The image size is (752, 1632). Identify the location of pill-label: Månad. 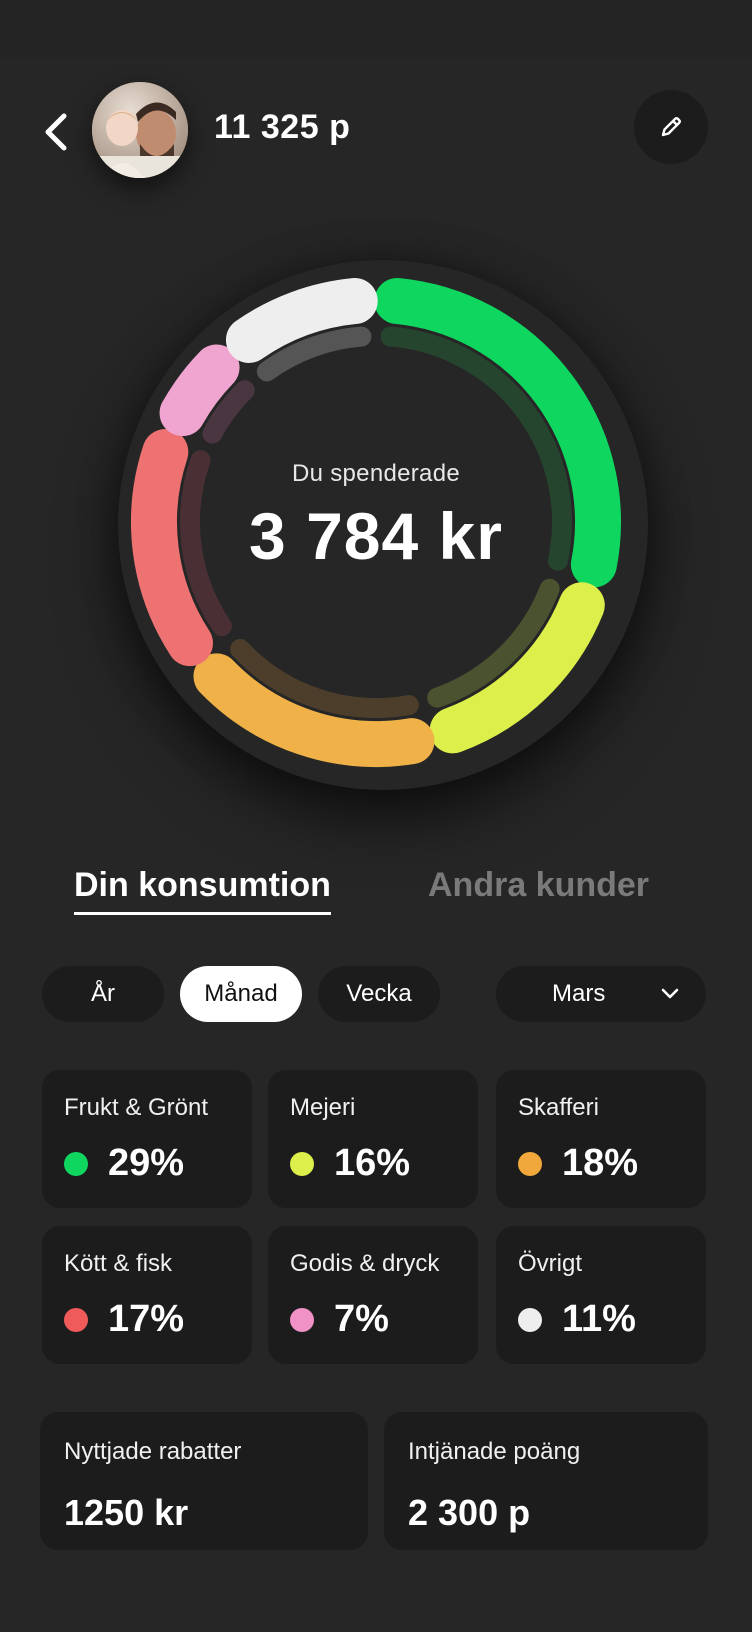
(241, 993).